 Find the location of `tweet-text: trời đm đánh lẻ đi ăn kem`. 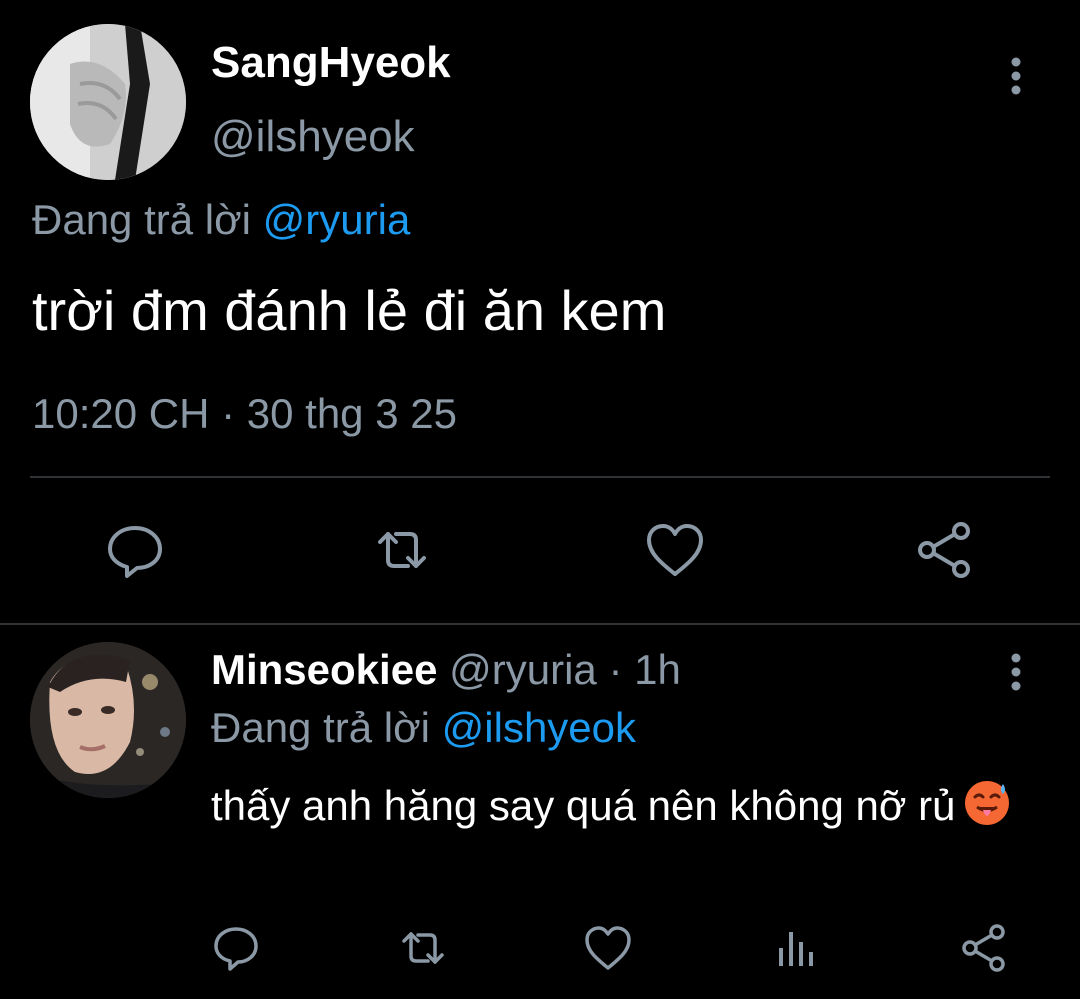

tweet-text: trời đm đánh lẻ đi ăn kem is located at coordinates (349, 310).